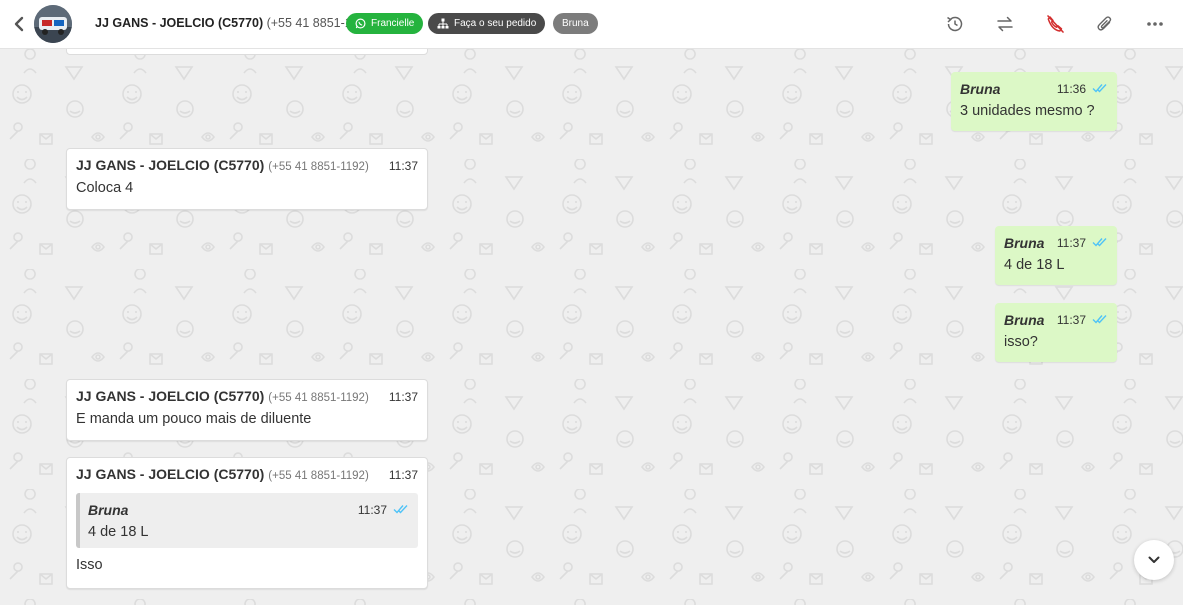 The height and width of the screenshot is (605, 1183). Describe the element at coordinates (1027, 111) in the screenshot. I see `message-text: 3 unidades mesmo ?` at that location.